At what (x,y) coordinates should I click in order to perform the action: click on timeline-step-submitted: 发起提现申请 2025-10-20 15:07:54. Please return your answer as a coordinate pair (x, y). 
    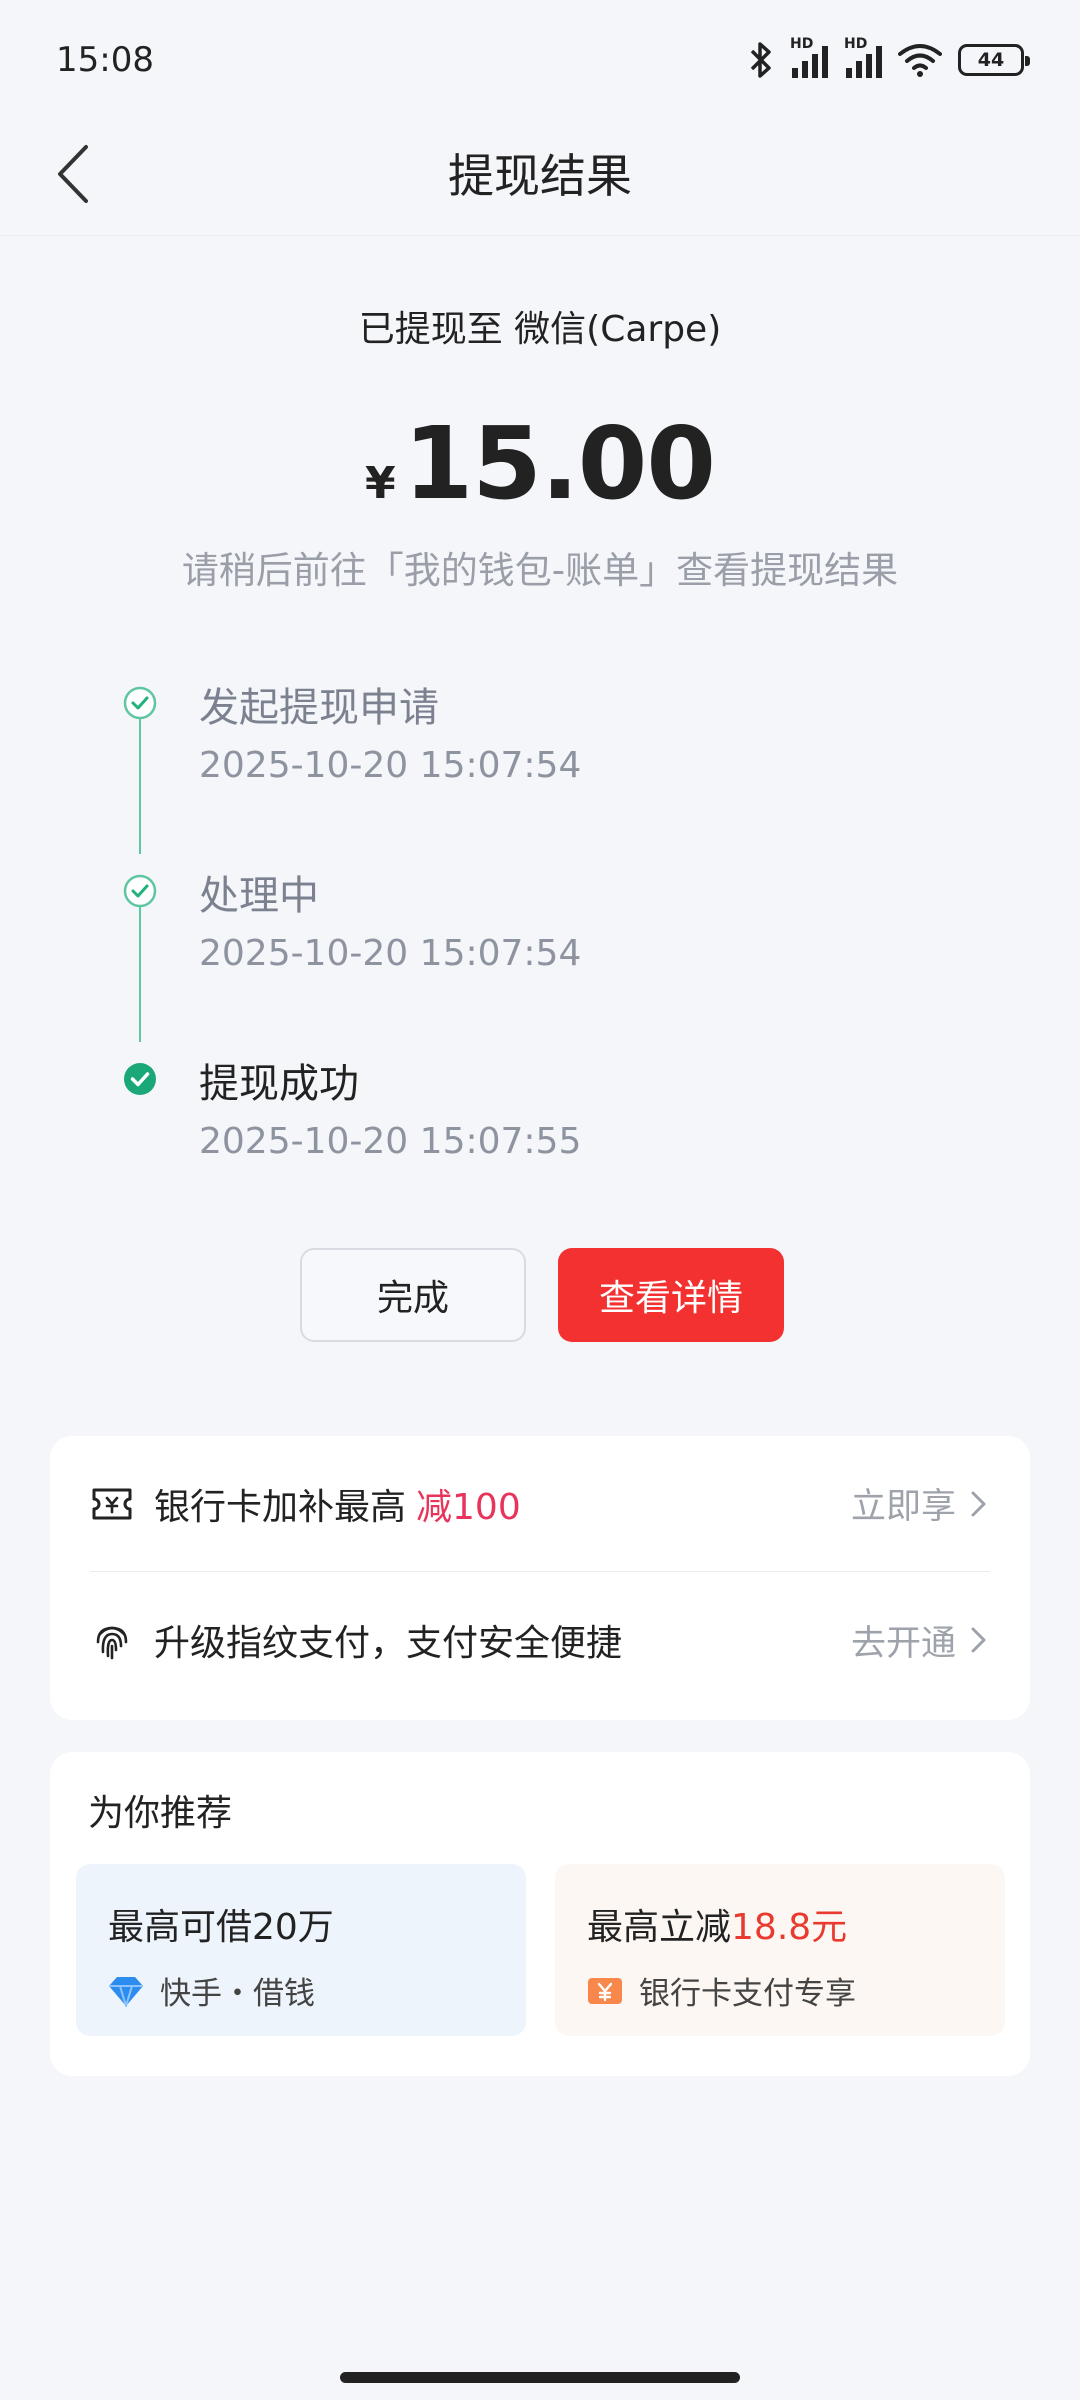
    Looking at the image, I should click on (520, 745).